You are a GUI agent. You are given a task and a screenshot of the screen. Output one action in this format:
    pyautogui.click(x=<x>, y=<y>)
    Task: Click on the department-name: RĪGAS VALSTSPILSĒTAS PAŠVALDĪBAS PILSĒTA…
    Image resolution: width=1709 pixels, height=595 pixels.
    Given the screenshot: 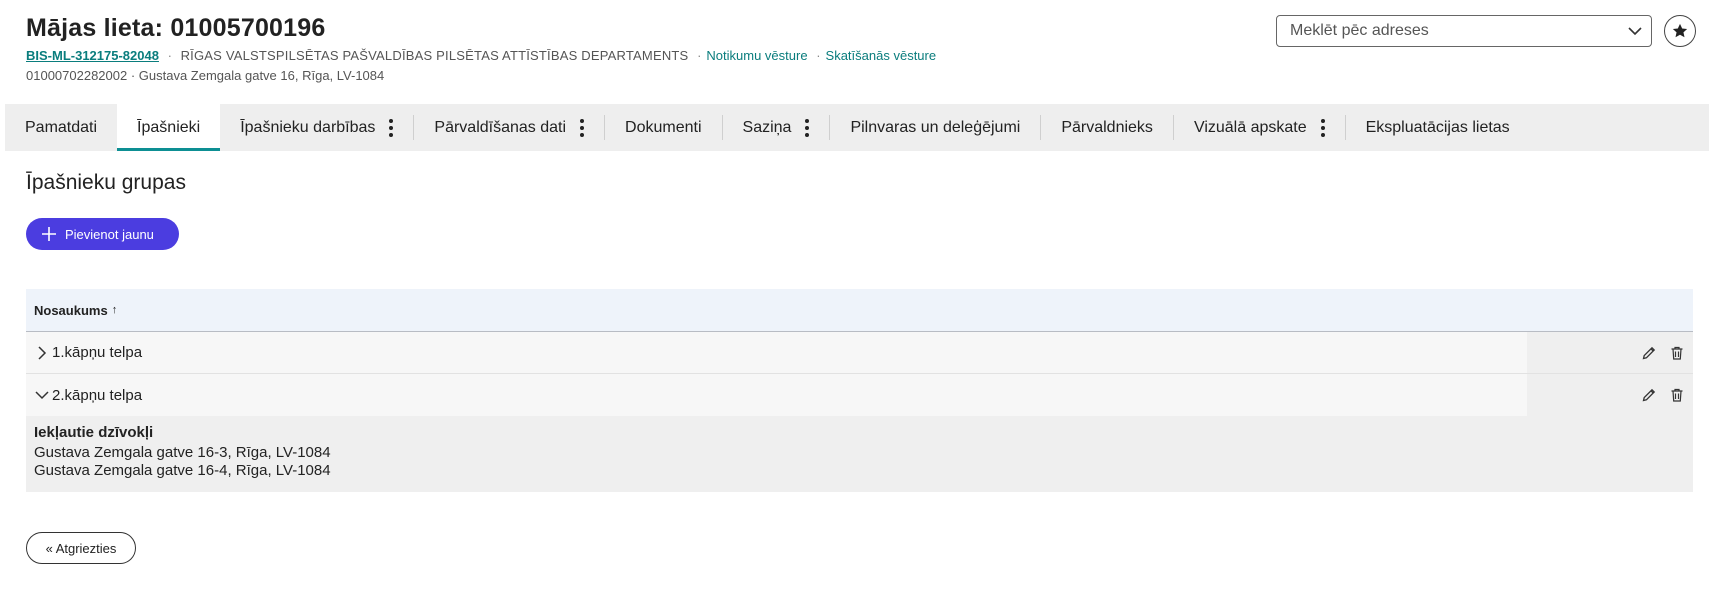 What is the action you would take?
    pyautogui.click(x=434, y=55)
    